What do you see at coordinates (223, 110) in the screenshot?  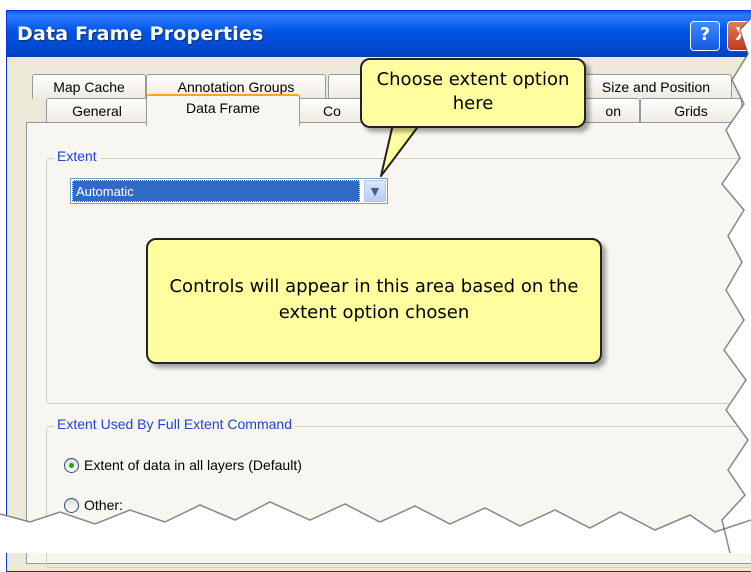 I see `tab-data-frame: Data Frame` at bounding box center [223, 110].